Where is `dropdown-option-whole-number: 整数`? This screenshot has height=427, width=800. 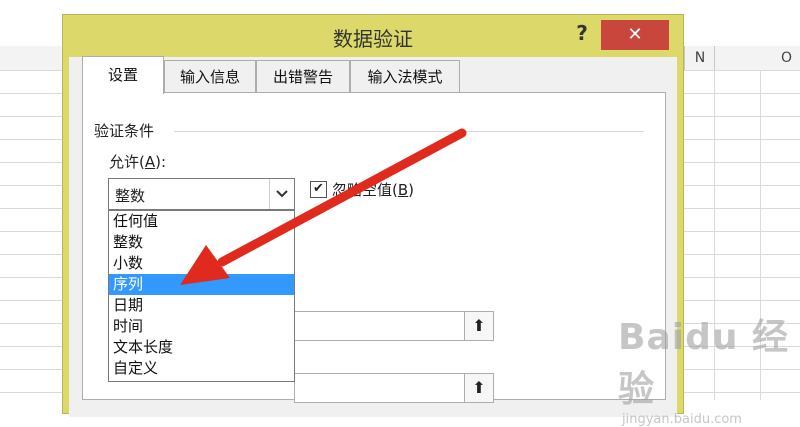 dropdown-option-whole-number: 整数 is located at coordinates (201, 242).